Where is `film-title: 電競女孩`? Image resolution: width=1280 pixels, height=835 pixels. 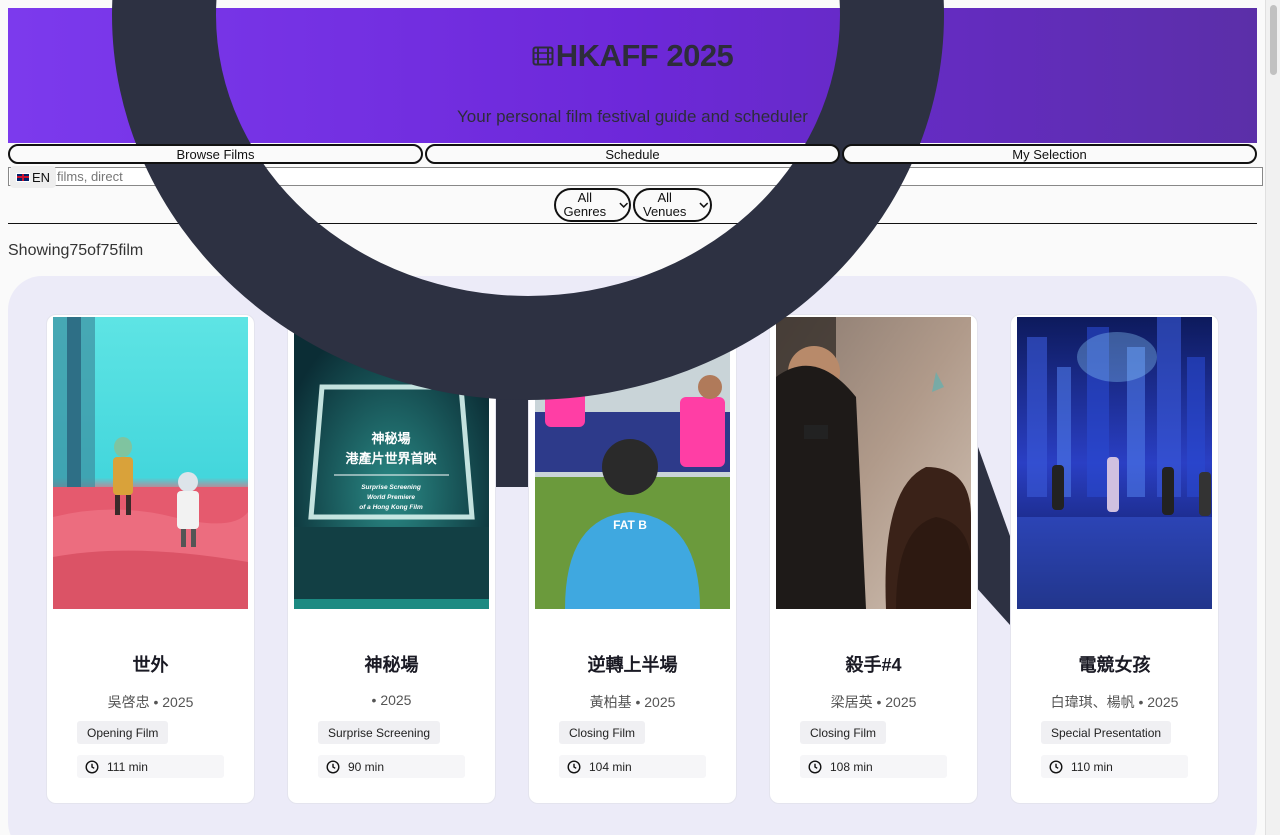
film-title: 電競女孩 is located at coordinates (1114, 665).